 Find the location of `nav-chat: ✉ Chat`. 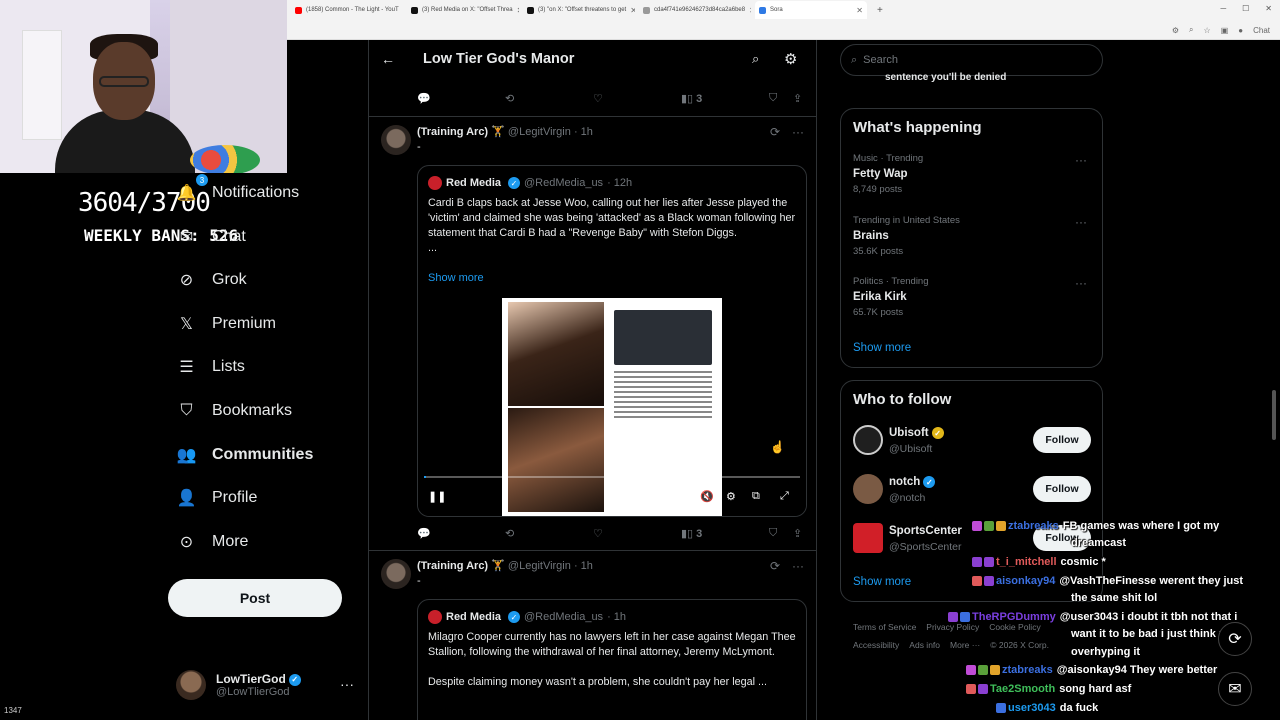

nav-chat: ✉ Chat is located at coordinates (212, 237).